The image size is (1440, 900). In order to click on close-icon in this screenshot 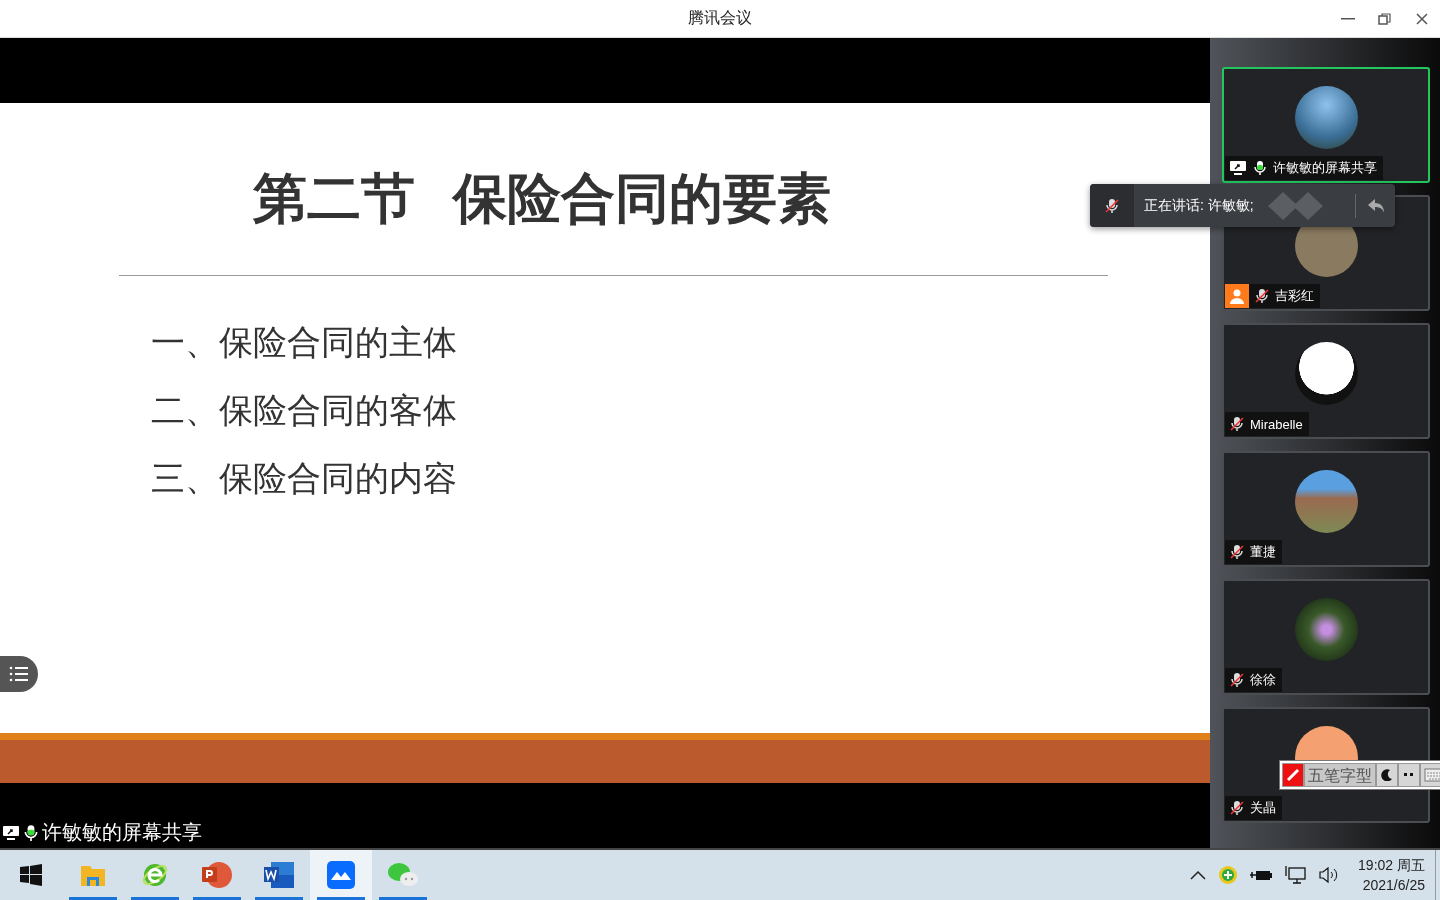, I will do `click(1421, 19)`.